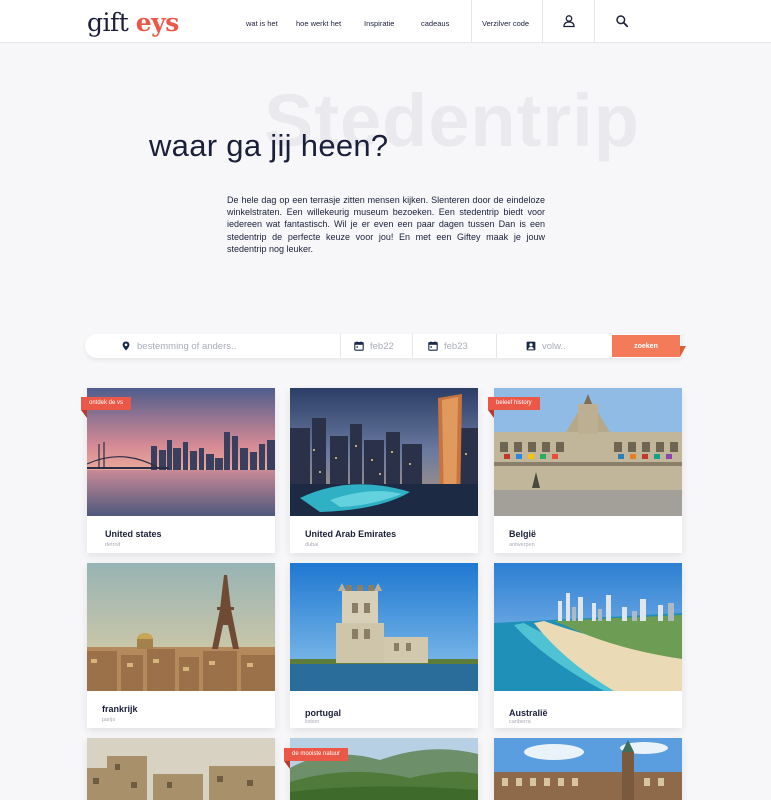 The image size is (771, 800). Describe the element at coordinates (312, 722) in the screenshot. I see `card-subtitle: lisbon` at that location.